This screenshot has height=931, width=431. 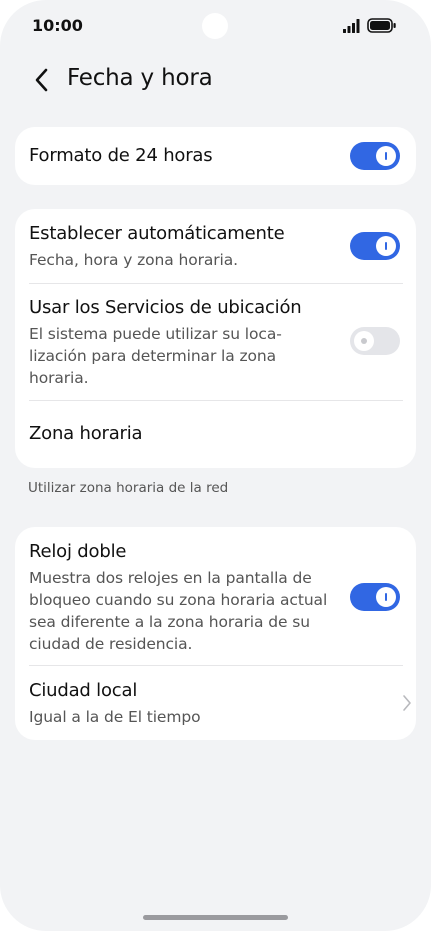 I want to click on battery-icon, so click(x=381, y=25).